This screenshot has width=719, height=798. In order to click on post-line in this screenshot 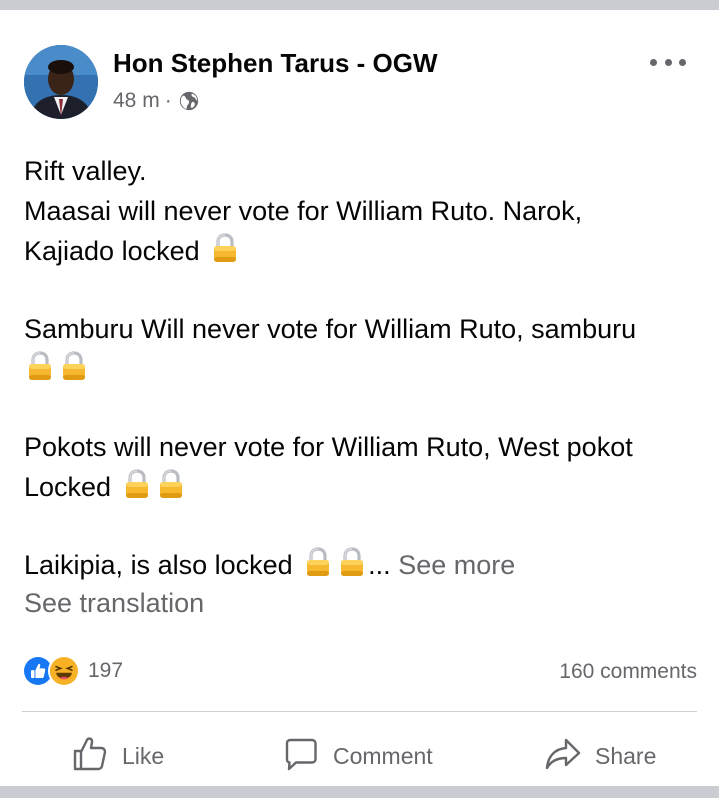, I will do `click(364, 369)`.